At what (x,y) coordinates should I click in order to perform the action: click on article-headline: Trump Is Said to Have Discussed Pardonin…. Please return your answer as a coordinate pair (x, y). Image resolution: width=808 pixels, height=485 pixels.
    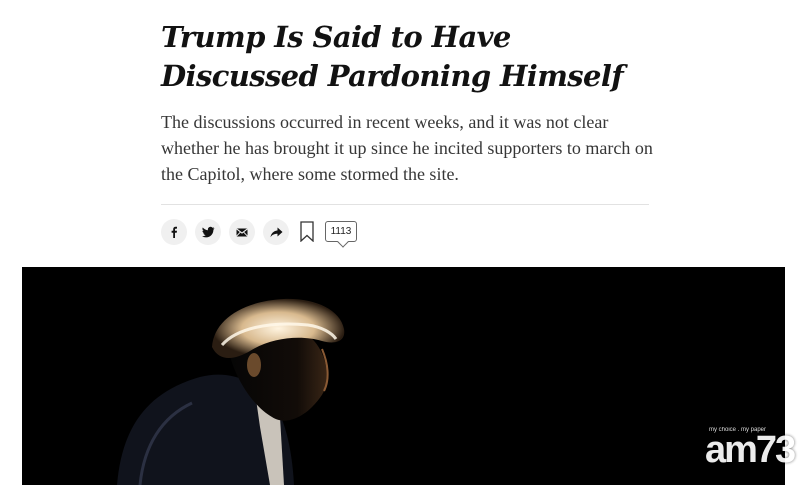
    Looking at the image, I should click on (392, 56).